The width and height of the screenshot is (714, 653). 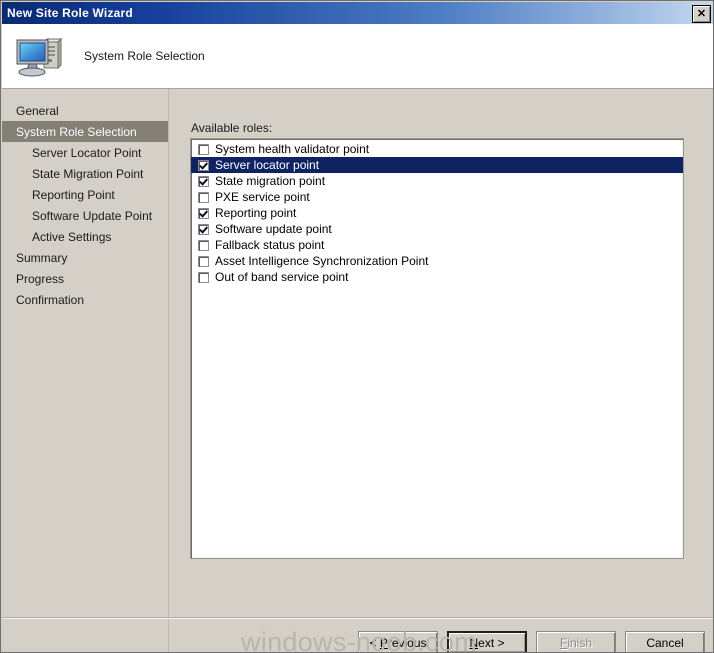 I want to click on cancel-button: Cancel, so click(x=665, y=641).